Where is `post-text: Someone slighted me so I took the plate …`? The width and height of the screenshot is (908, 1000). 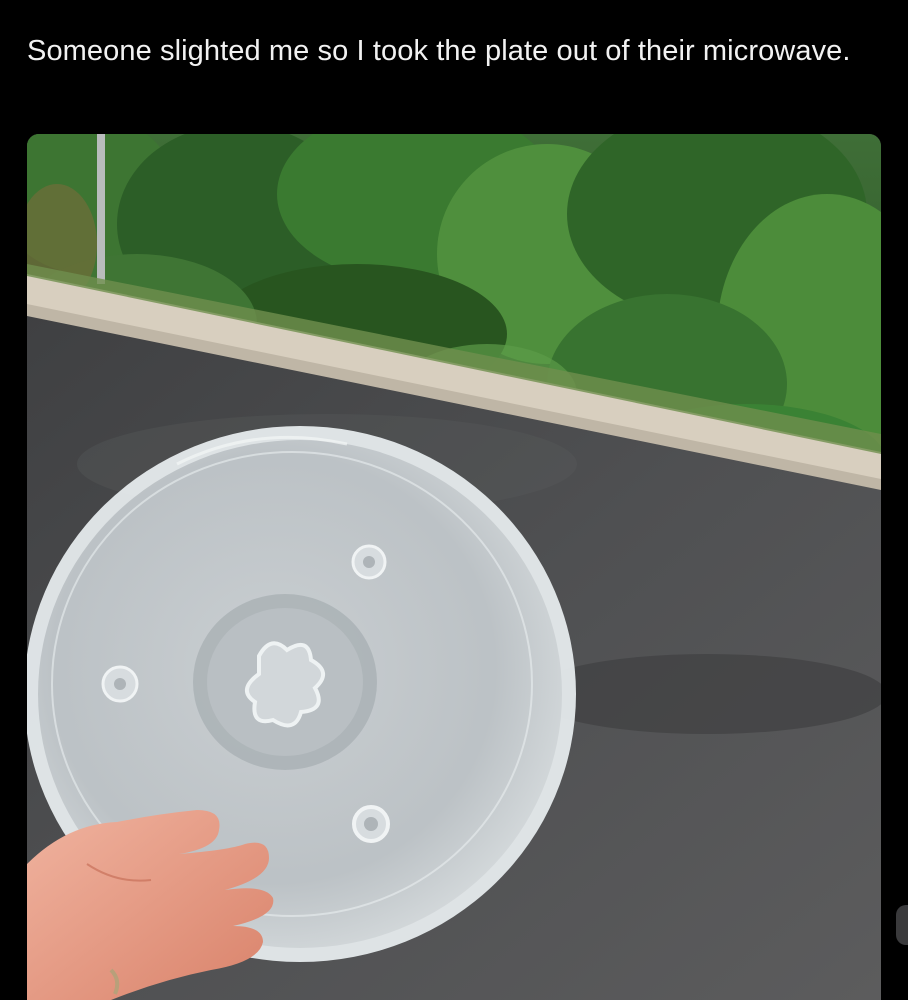 post-text: Someone slighted me so I took the plate … is located at coordinates (439, 51).